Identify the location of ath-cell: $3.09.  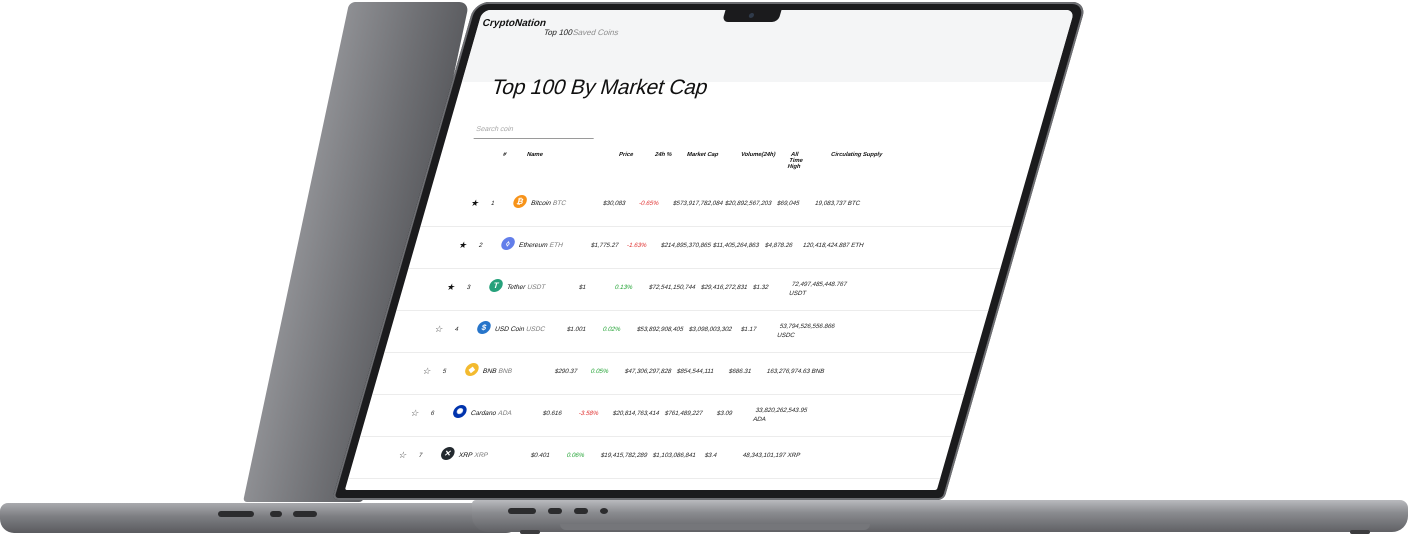
(724, 413).